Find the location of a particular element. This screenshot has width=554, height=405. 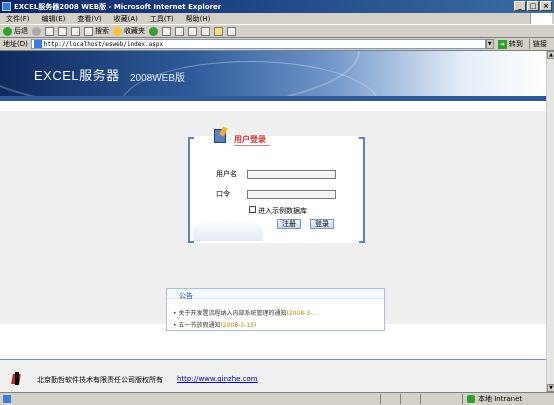

go-label: 转到 is located at coordinates (515, 44).